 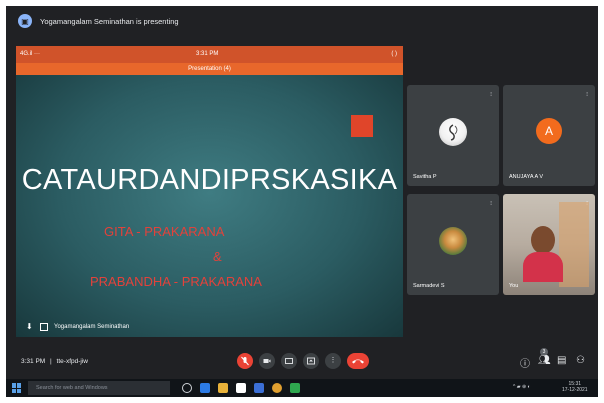 I want to click on participant-tile: ⁝ Sarmadevi S, so click(x=453, y=244).